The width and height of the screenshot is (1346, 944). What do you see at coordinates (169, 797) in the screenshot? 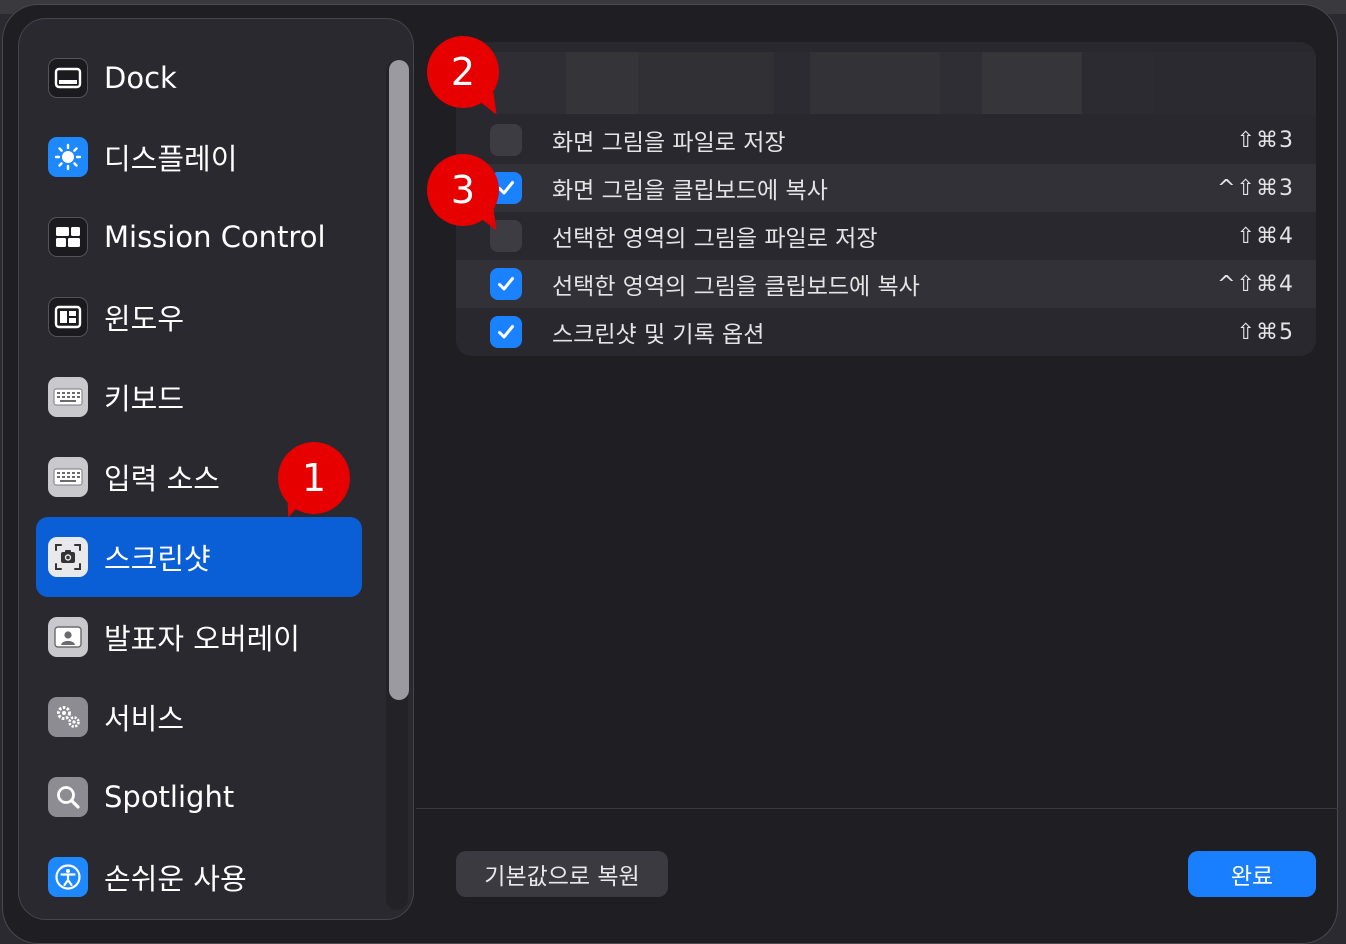
I see `sidebar-item-label: Spotlight` at bounding box center [169, 797].